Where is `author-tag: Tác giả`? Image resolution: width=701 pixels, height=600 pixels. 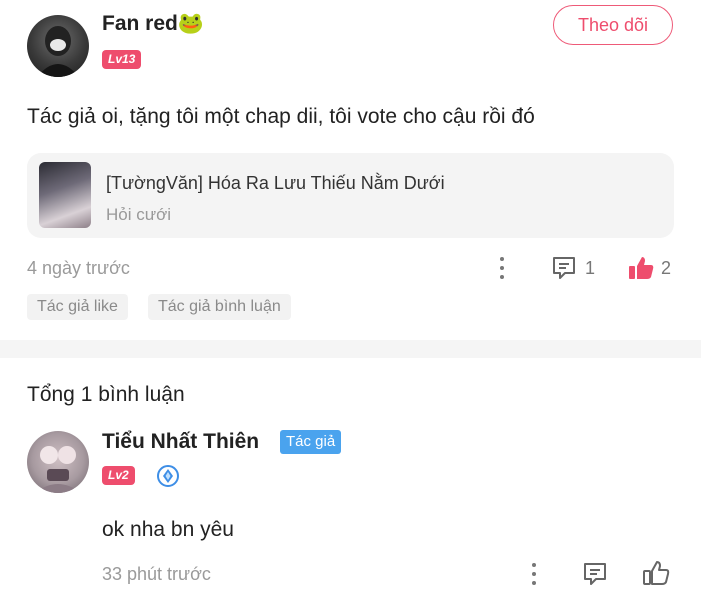
author-tag: Tác giả is located at coordinates (311, 442).